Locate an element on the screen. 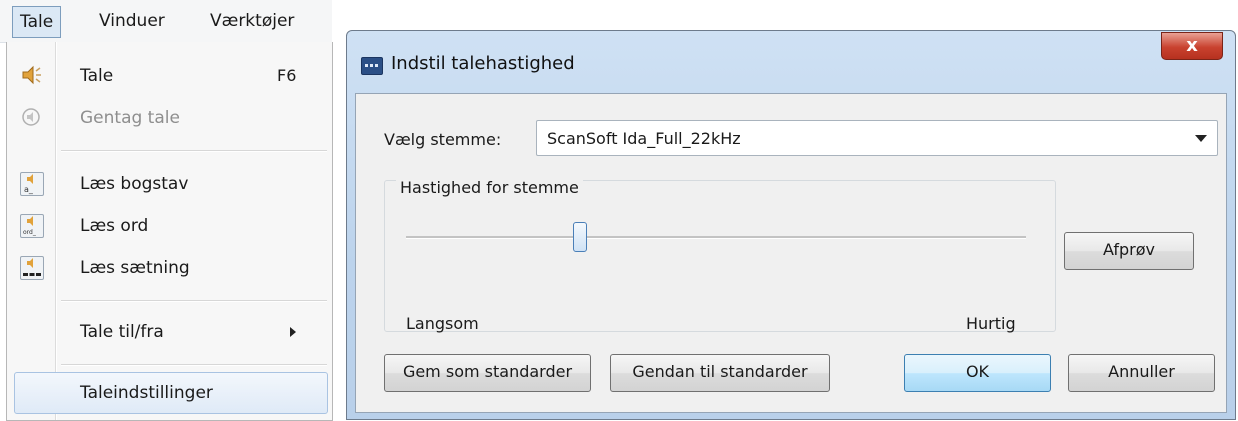 This screenshot has width=1238, height=421. menu-item-tale-til-fra: Tale til/fra is located at coordinates (169, 332).